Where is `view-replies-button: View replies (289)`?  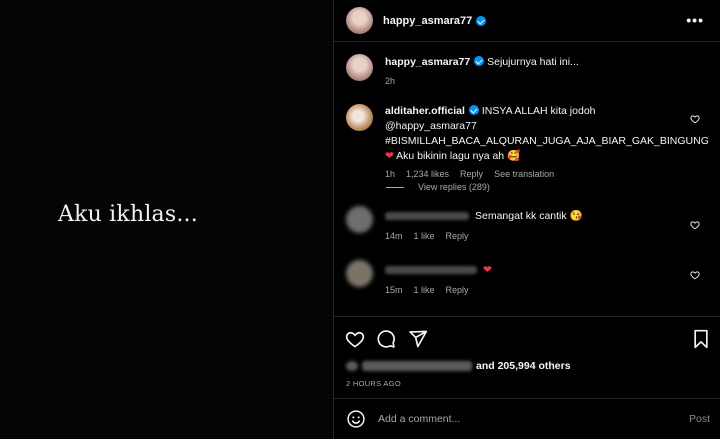 view-replies-button: View replies (289) is located at coordinates (438, 187).